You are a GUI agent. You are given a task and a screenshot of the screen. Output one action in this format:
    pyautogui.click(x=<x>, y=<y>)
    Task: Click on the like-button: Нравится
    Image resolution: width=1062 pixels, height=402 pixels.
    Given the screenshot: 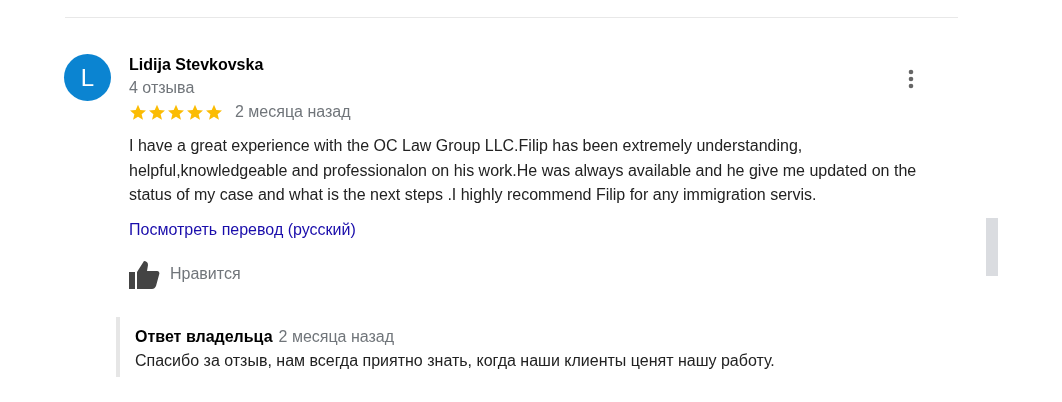 What is the action you would take?
    pyautogui.click(x=185, y=274)
    